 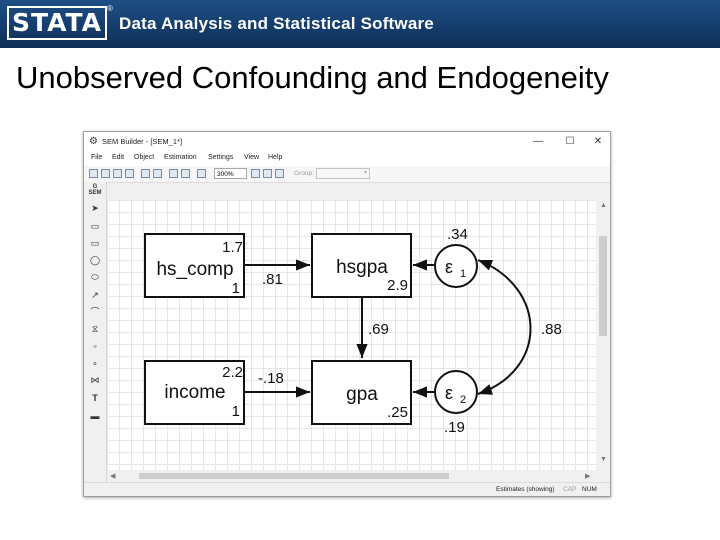 What do you see at coordinates (194, 392) in the screenshot?
I see `node-income` at bounding box center [194, 392].